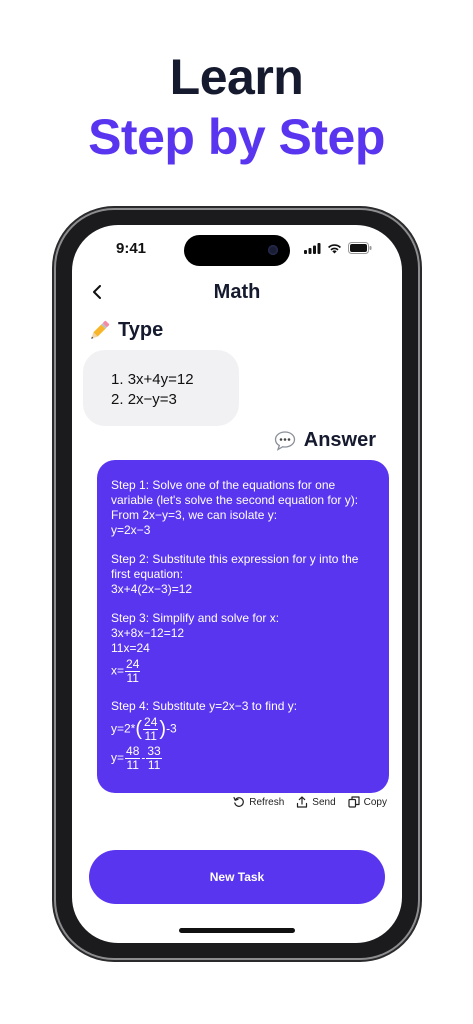  I want to click on step-3-line: 3x+8x−12=12, so click(148, 633).